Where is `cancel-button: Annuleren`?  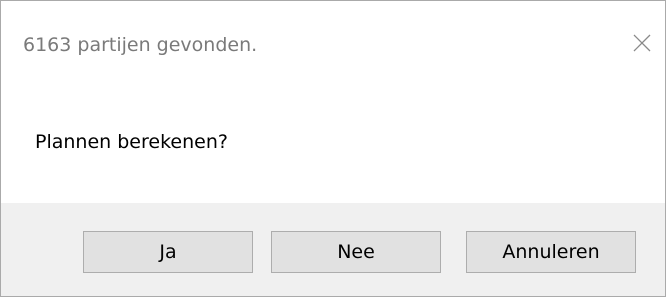
cancel-button: Annuleren is located at coordinates (551, 252).